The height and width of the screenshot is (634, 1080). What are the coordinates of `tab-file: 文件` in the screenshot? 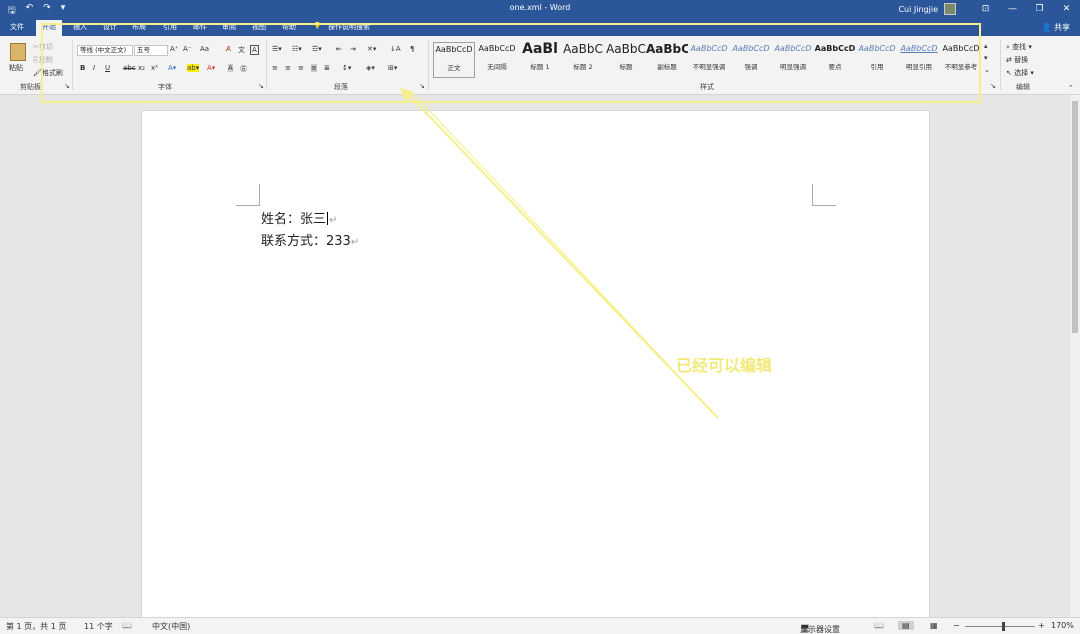 It's located at (17, 27).